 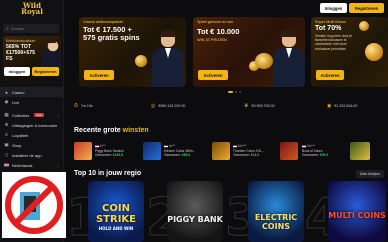 I want to click on promo-subtitle: Welkomstpakket, so click(x=21, y=40).